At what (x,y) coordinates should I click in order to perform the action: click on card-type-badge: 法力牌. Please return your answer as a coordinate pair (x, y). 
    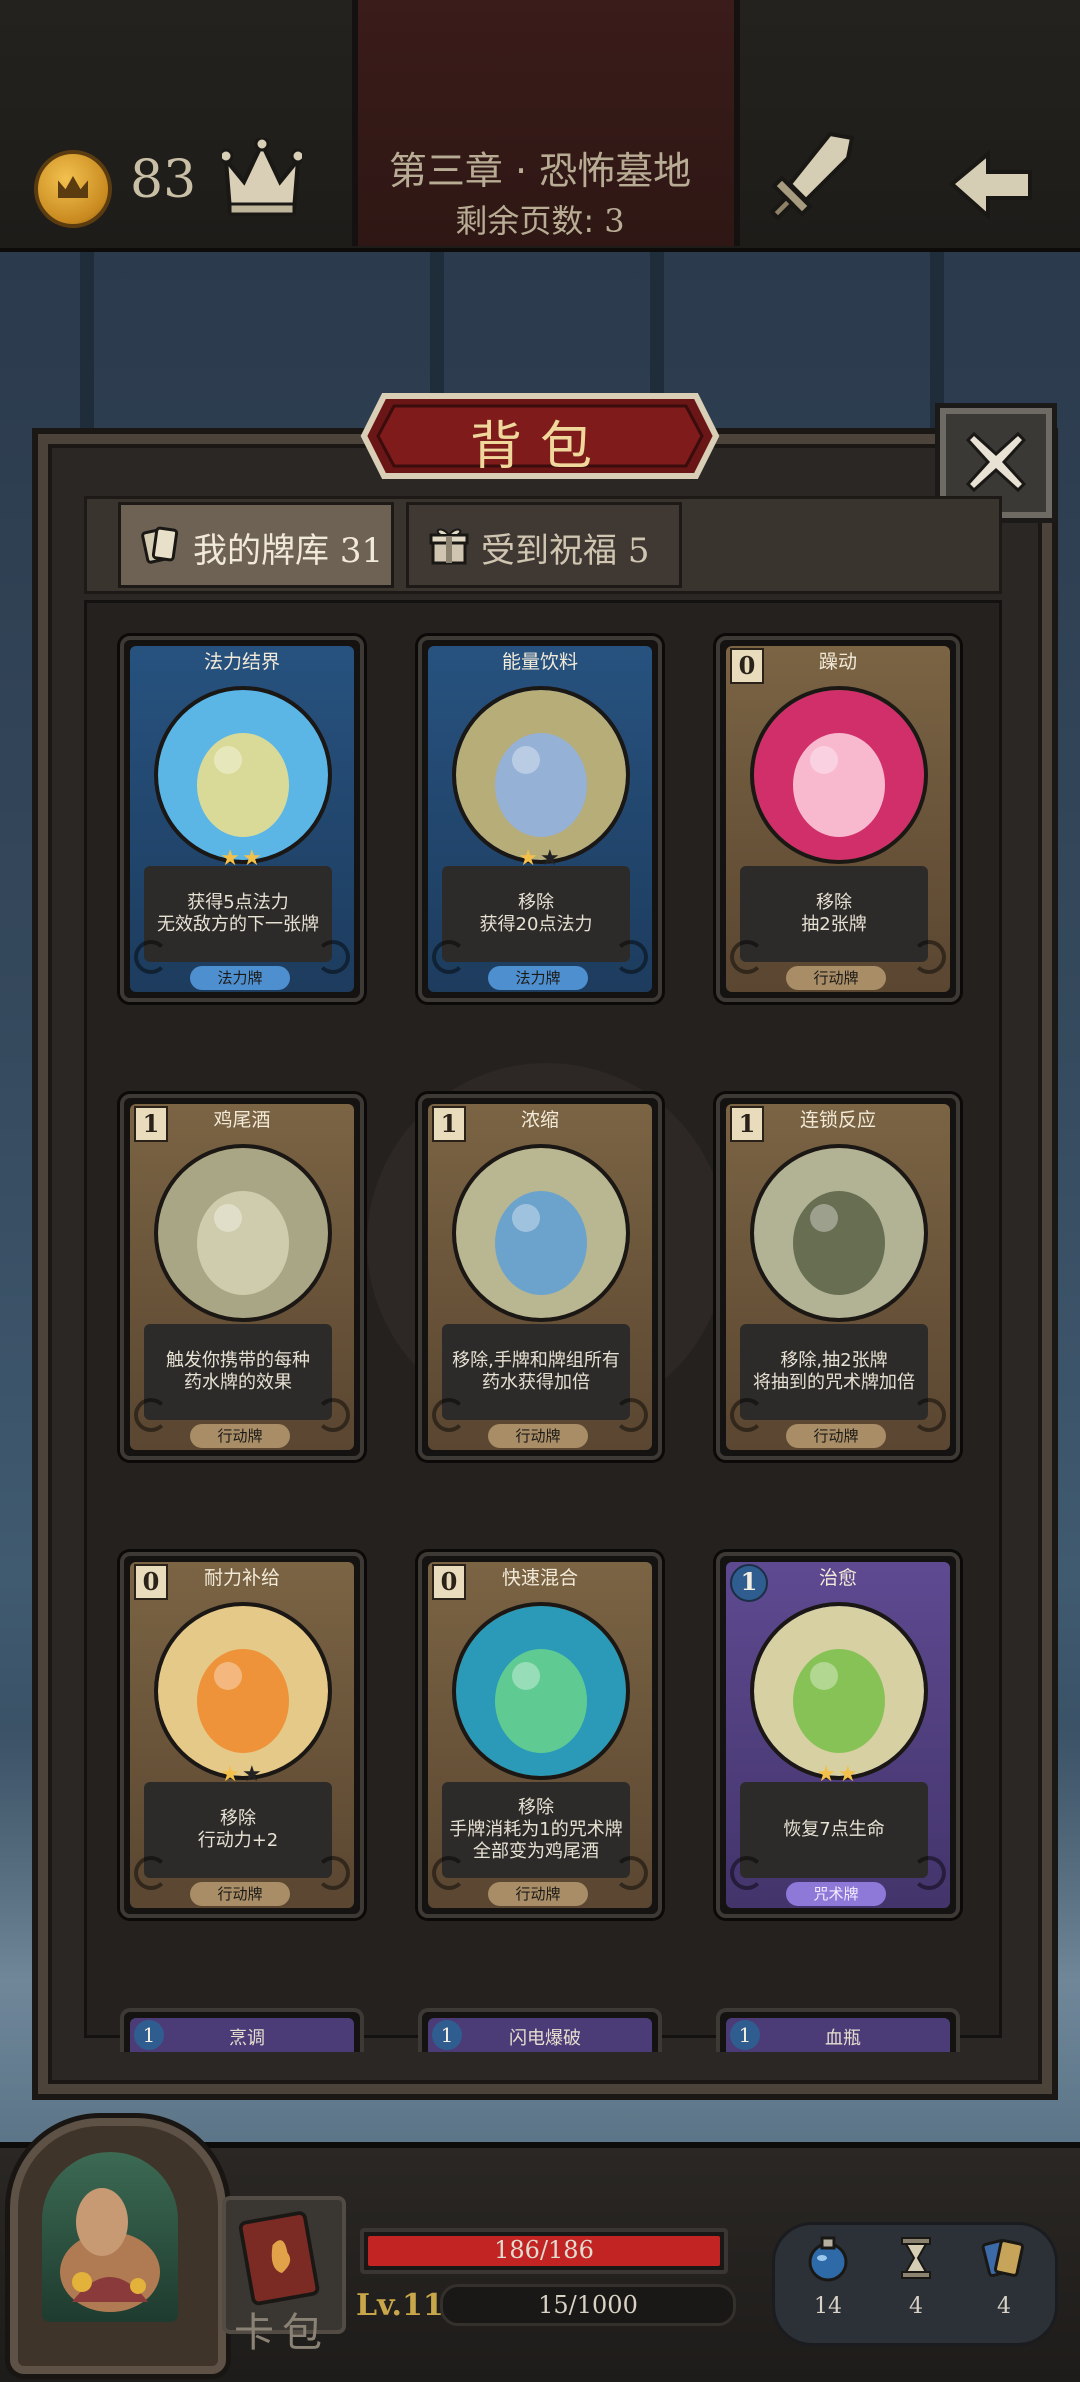
    Looking at the image, I should click on (240, 978).